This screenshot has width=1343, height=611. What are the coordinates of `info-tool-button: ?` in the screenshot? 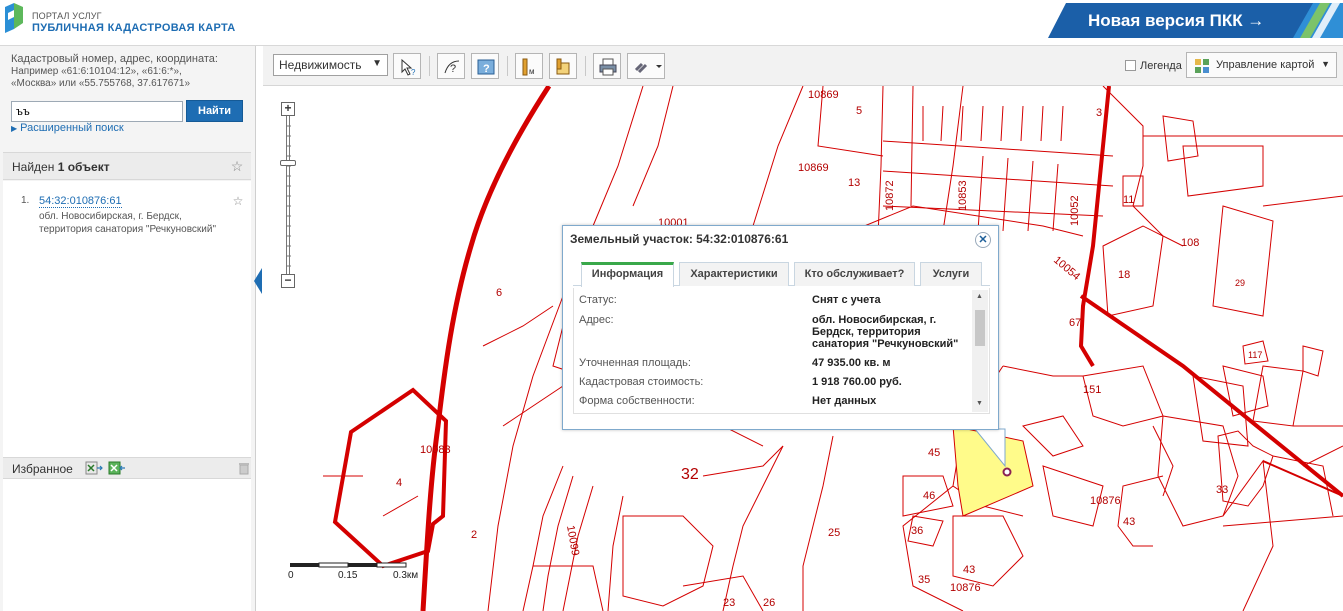 It's located at (485, 66).